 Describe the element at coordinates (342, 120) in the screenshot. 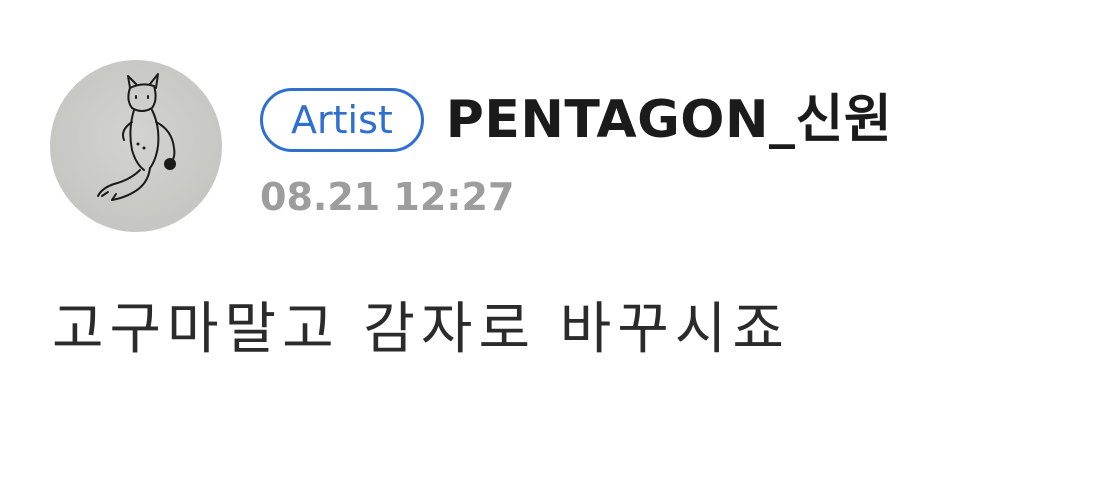

I see `artist-badge: Artist` at that location.